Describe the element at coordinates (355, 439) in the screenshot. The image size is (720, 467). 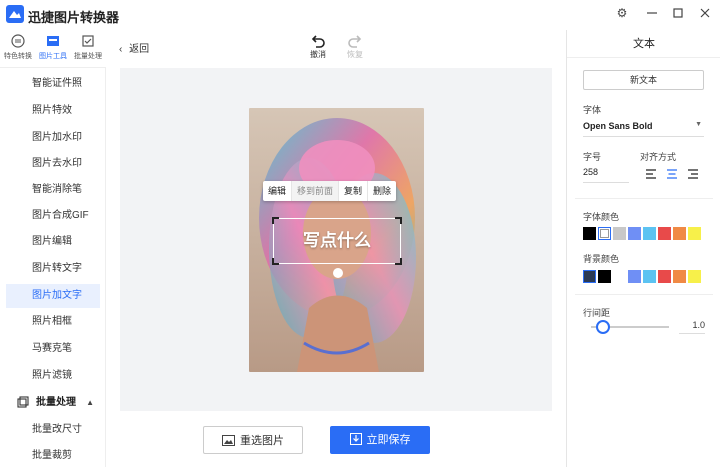
I see `download-icon` at that location.